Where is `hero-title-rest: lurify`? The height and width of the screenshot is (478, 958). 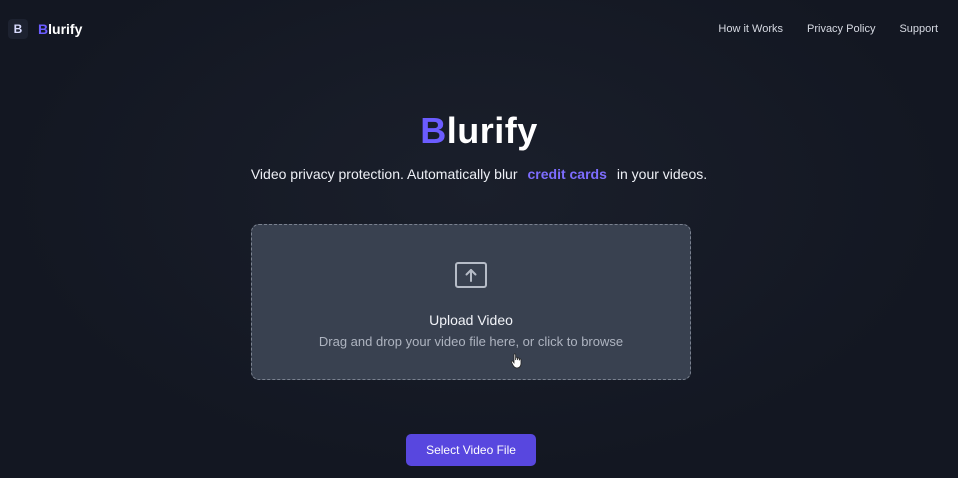 hero-title-rest: lurify is located at coordinates (492, 130).